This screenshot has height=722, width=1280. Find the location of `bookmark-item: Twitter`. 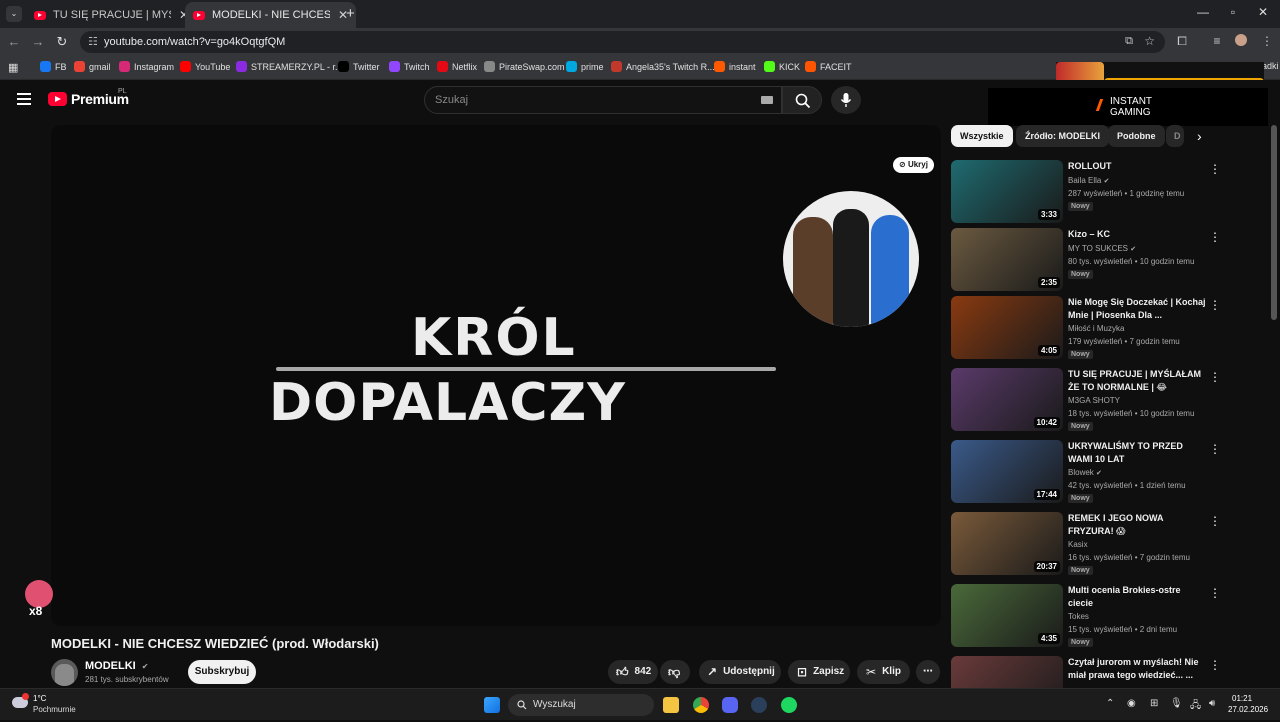

bookmark-item: Twitter is located at coordinates (359, 66).